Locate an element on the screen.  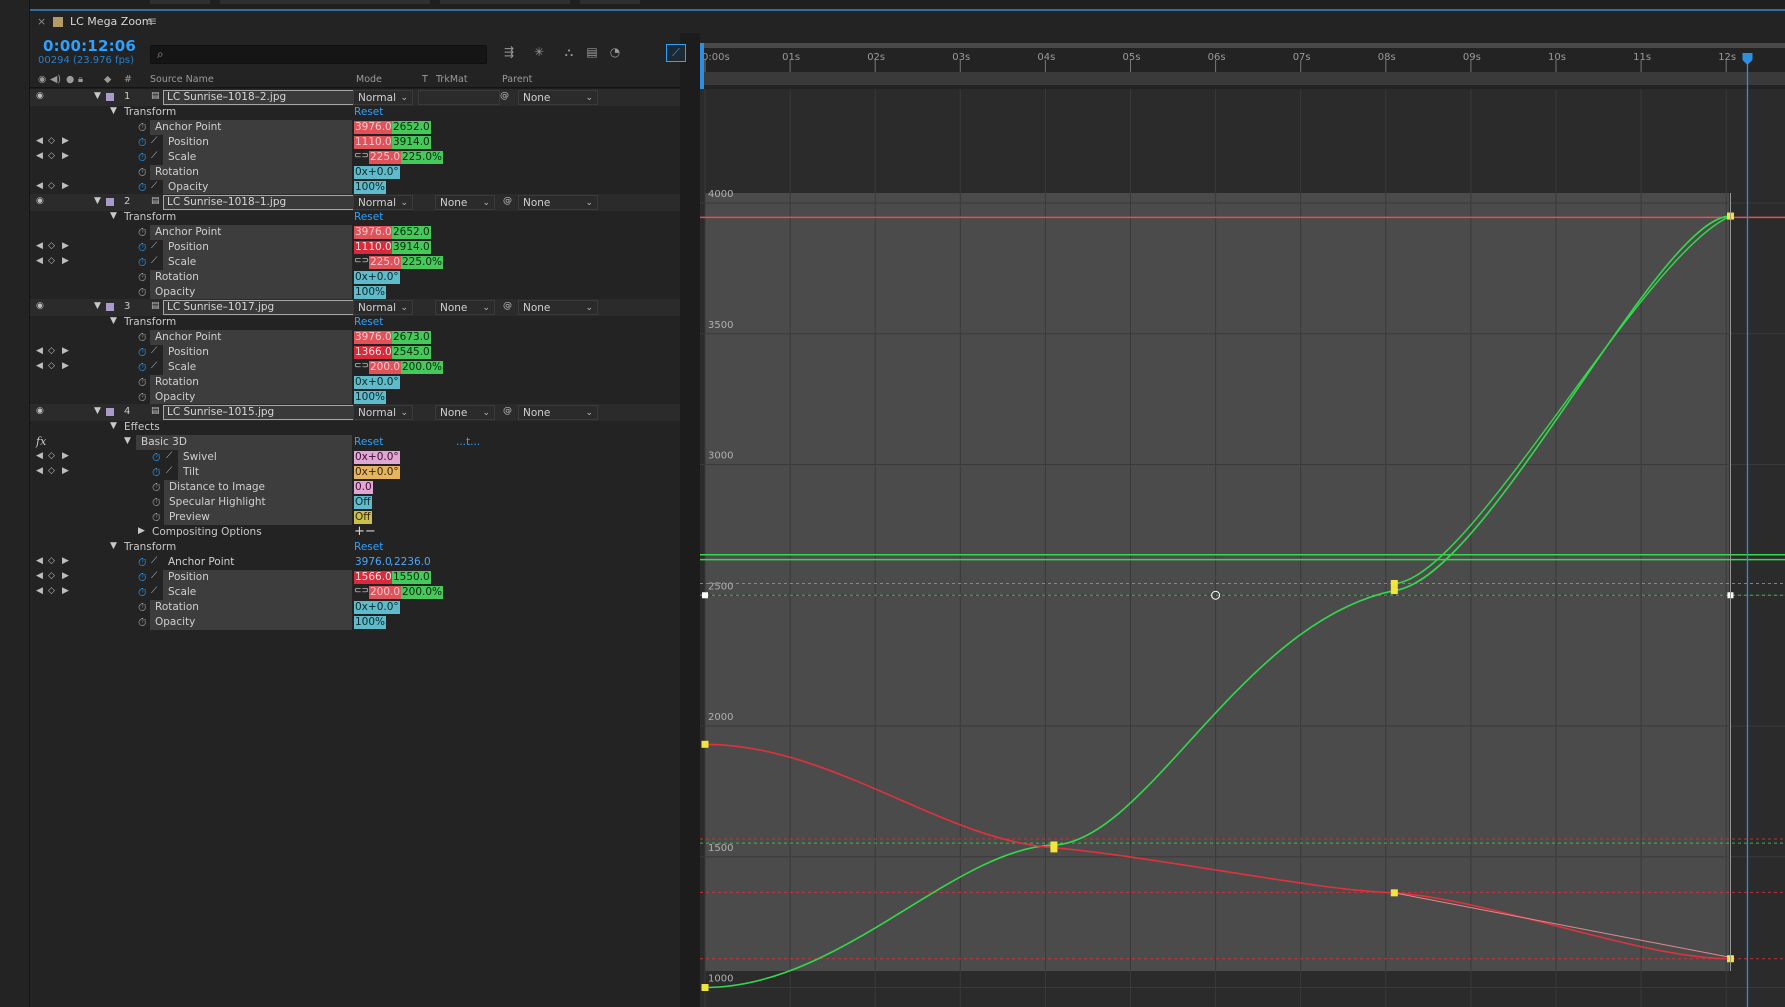
comp-flowchart-icon: ⇶ is located at coordinates (509, 53).